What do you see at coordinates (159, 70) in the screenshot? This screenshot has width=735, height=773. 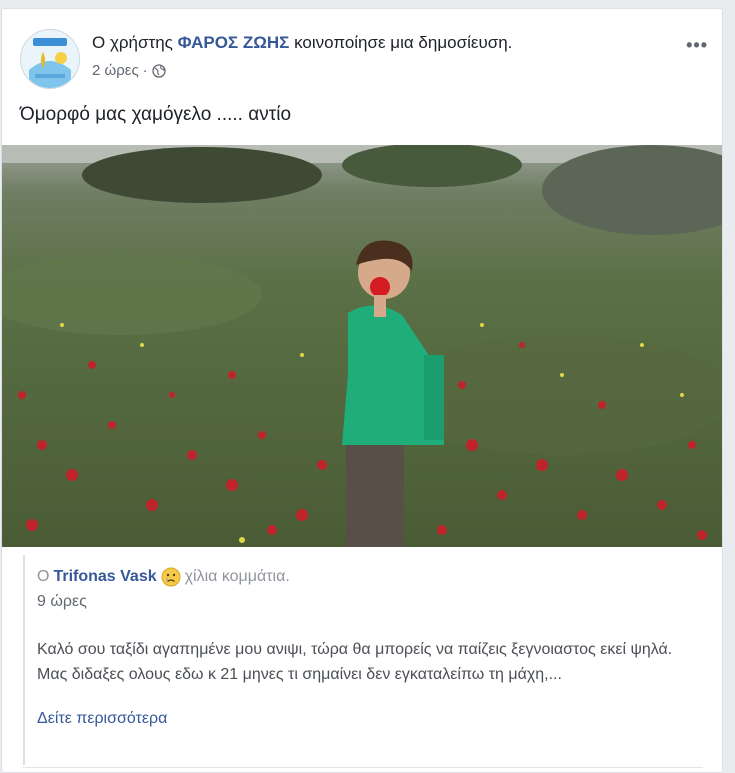 I see `globe-icon` at bounding box center [159, 70].